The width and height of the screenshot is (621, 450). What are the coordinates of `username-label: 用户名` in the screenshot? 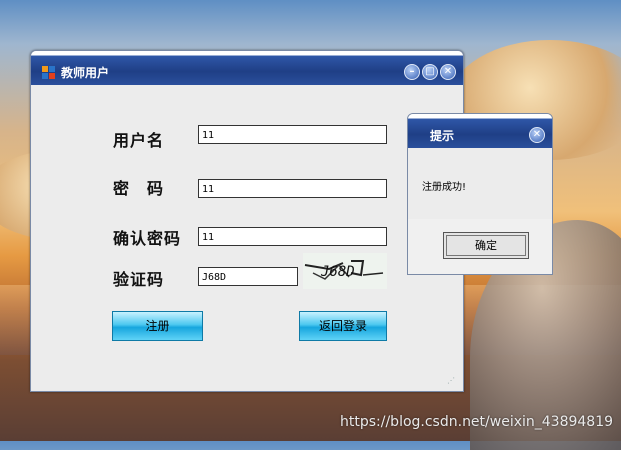 It's located at (139, 140).